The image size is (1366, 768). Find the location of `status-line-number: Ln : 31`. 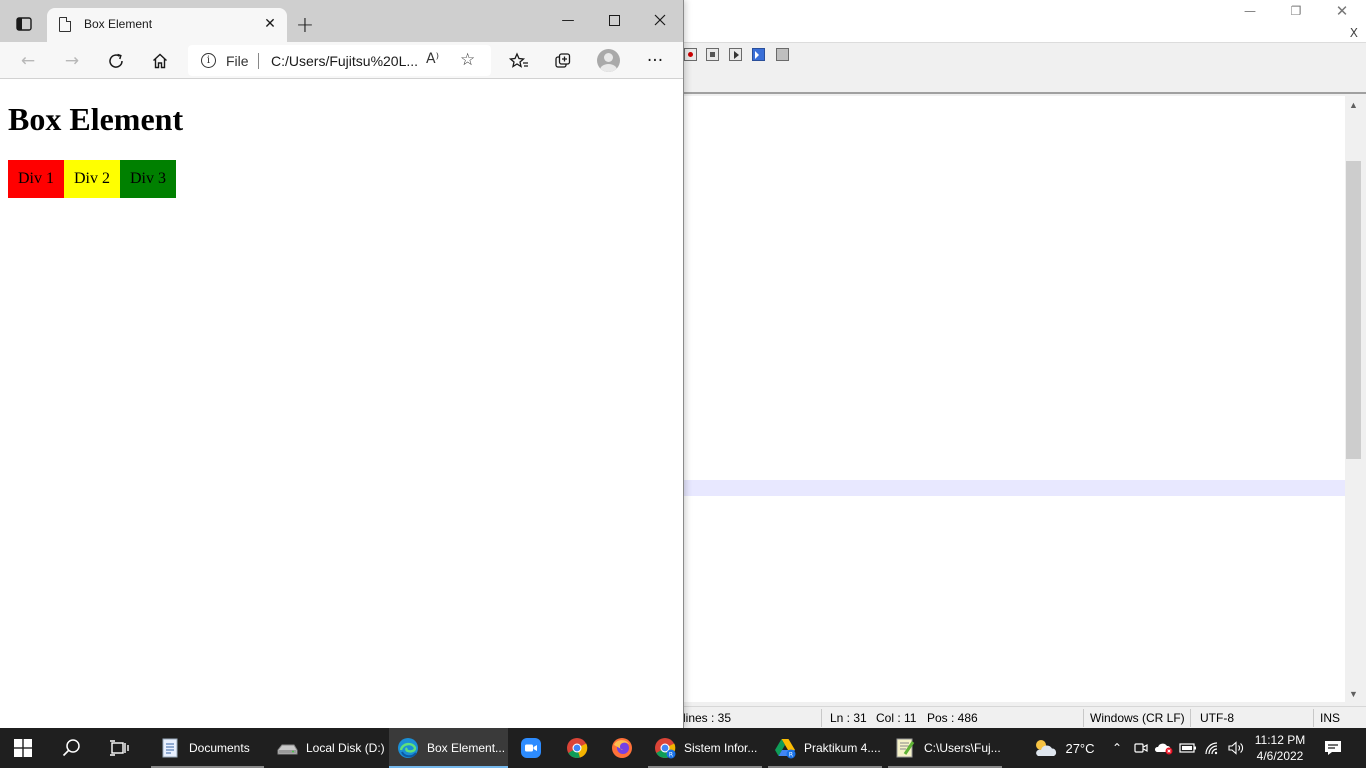

status-line-number: Ln : 31 is located at coordinates (848, 718).